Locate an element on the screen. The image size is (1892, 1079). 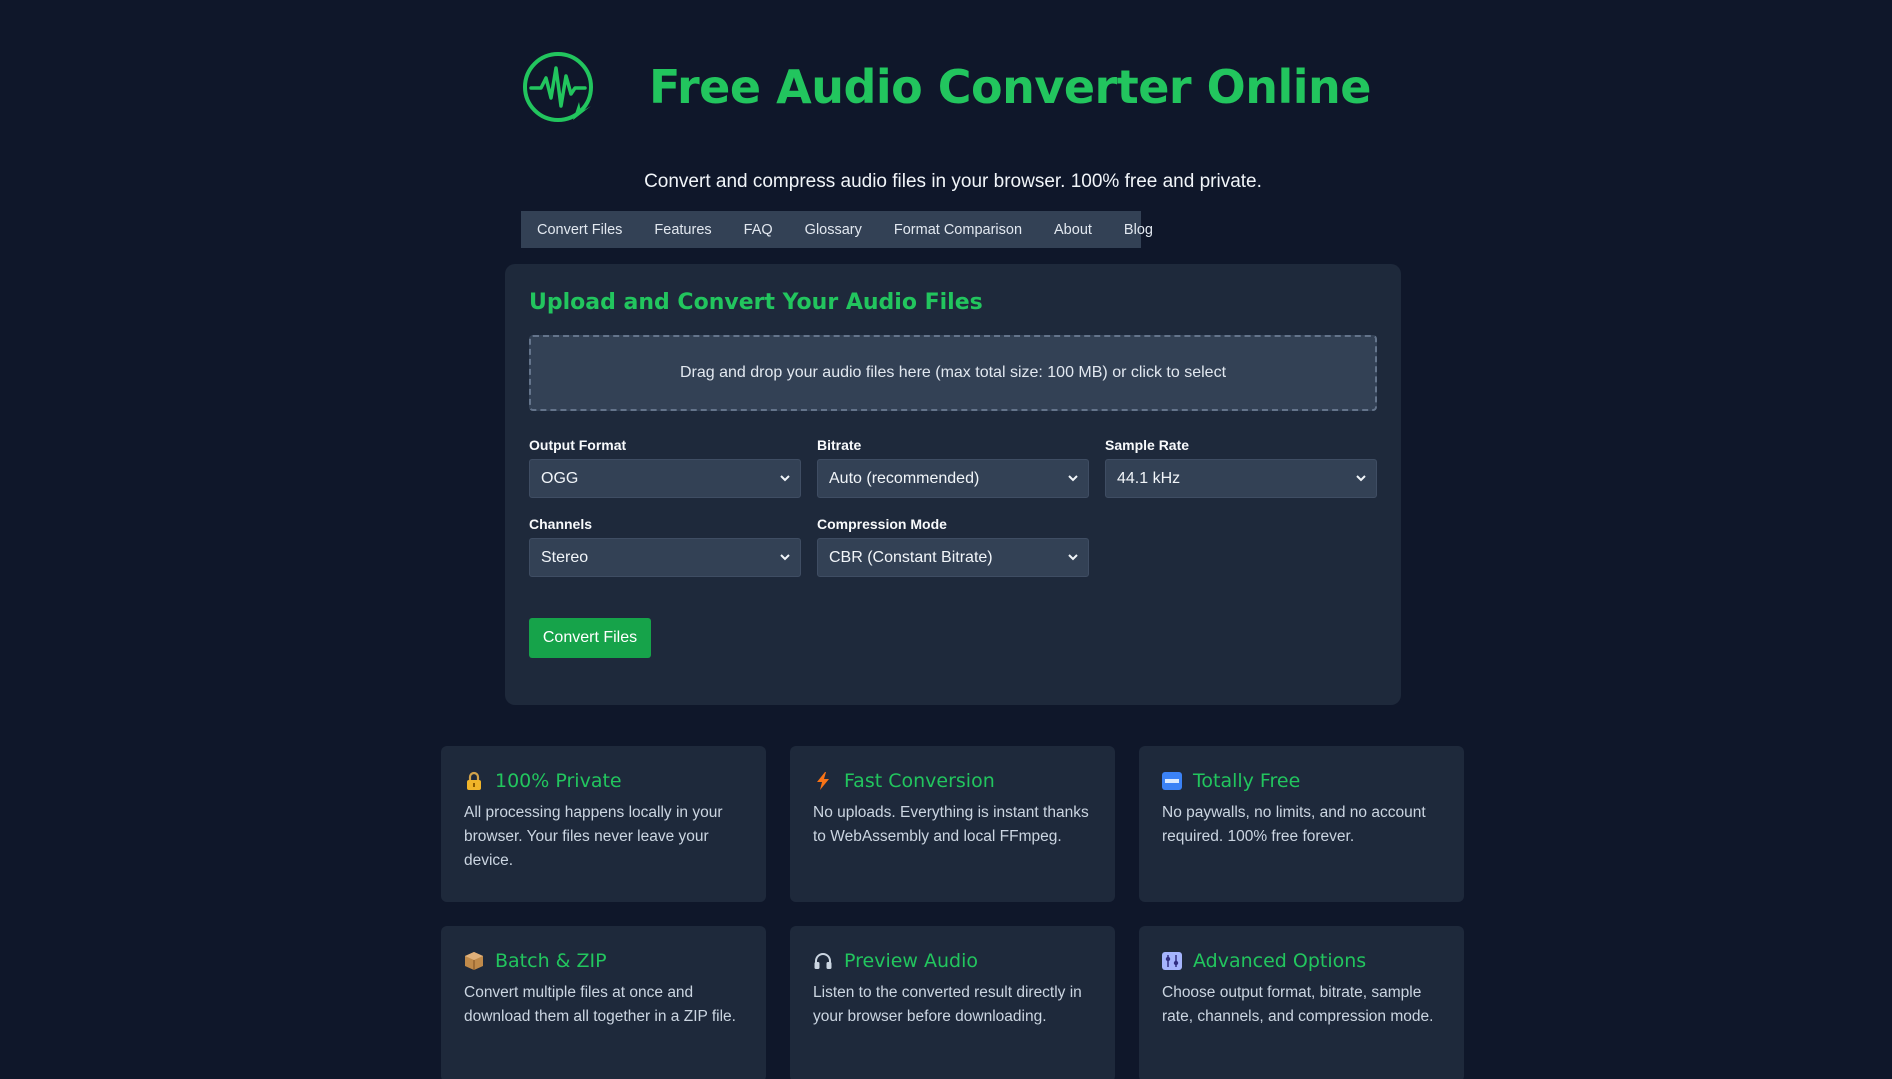
converter-title: Upload and Convert Your Audio Files is located at coordinates (756, 302).